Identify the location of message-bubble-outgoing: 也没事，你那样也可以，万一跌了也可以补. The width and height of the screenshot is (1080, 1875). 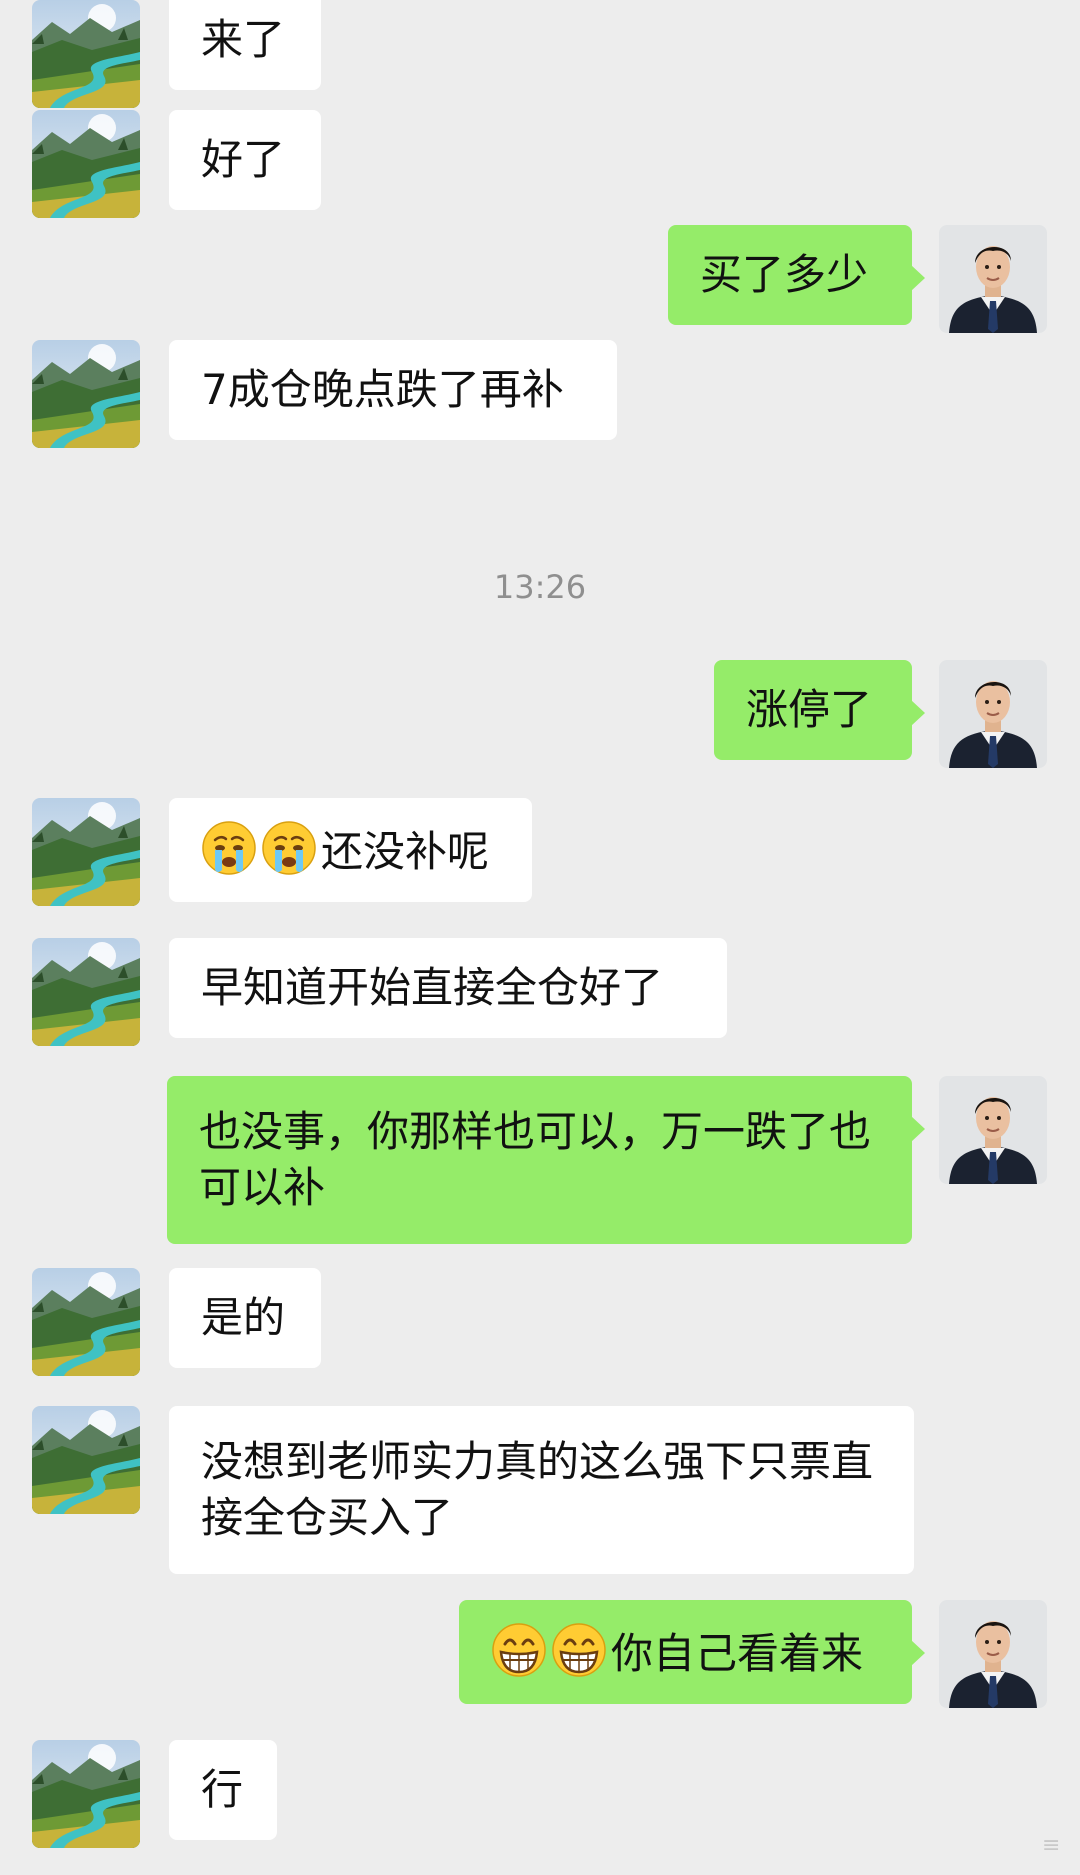
(546, 1160).